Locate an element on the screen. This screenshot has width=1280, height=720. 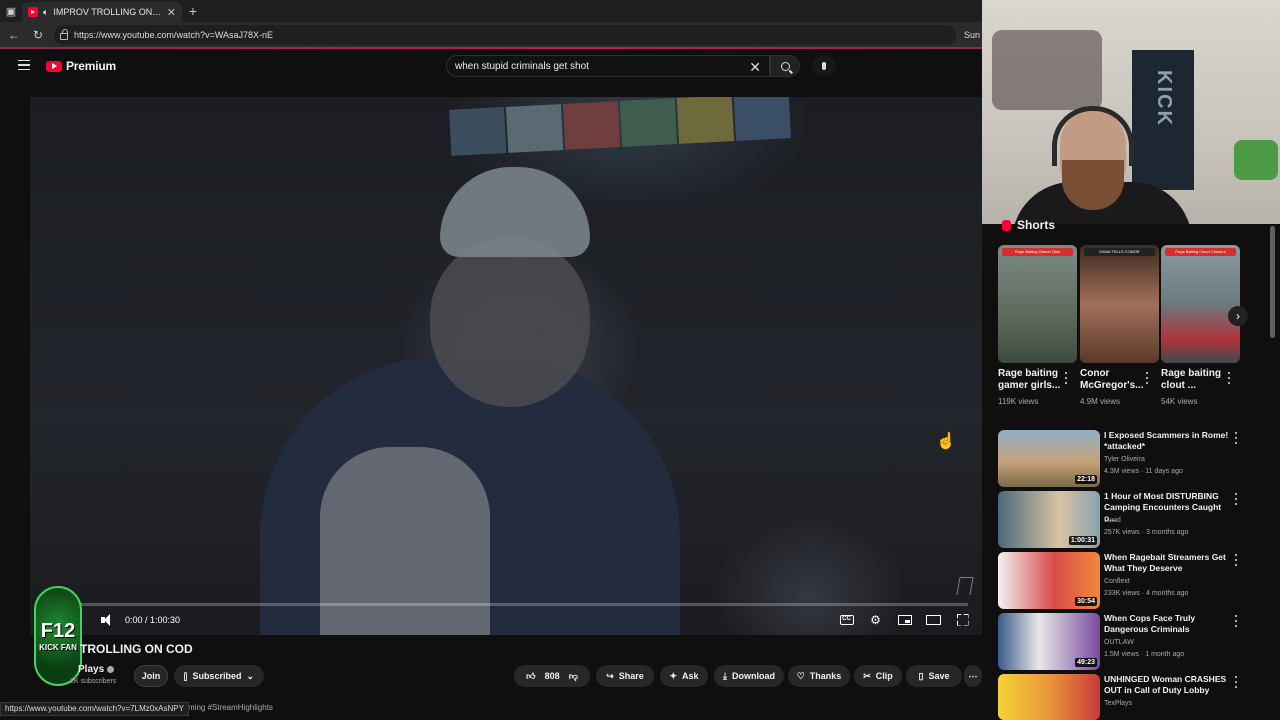
subscribed-label: Subscribed is located at coordinates (217, 676).